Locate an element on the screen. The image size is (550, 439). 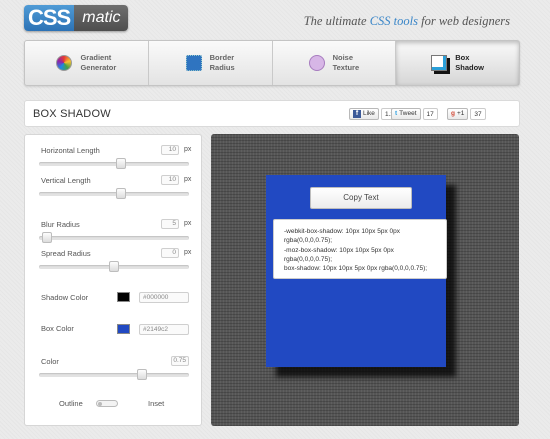
outline-label: Outline is located at coordinates (71, 403).